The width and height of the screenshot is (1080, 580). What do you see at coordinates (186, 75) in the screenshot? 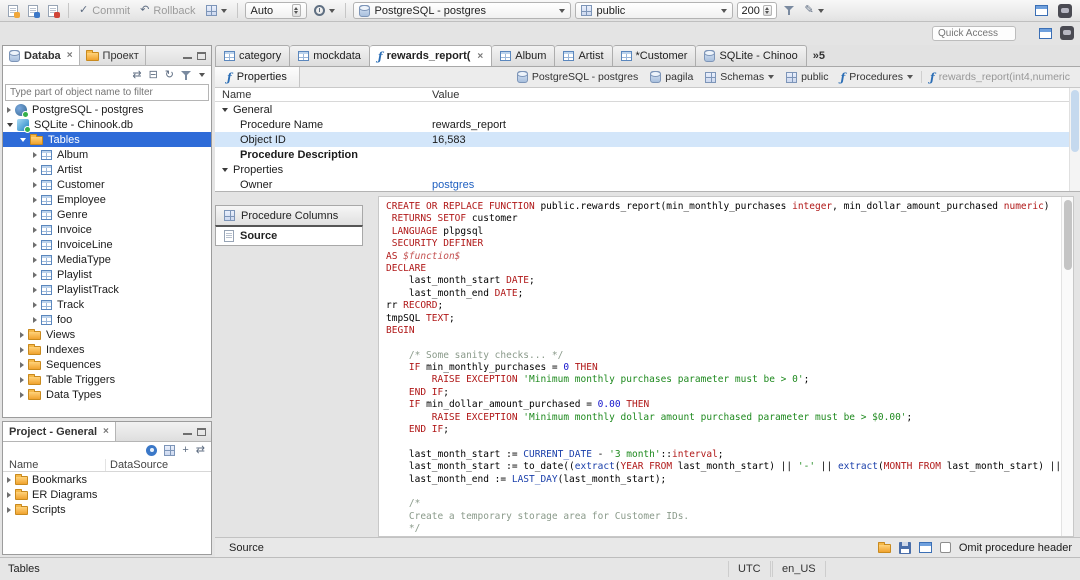
I see `filter-icon` at bounding box center [186, 75].